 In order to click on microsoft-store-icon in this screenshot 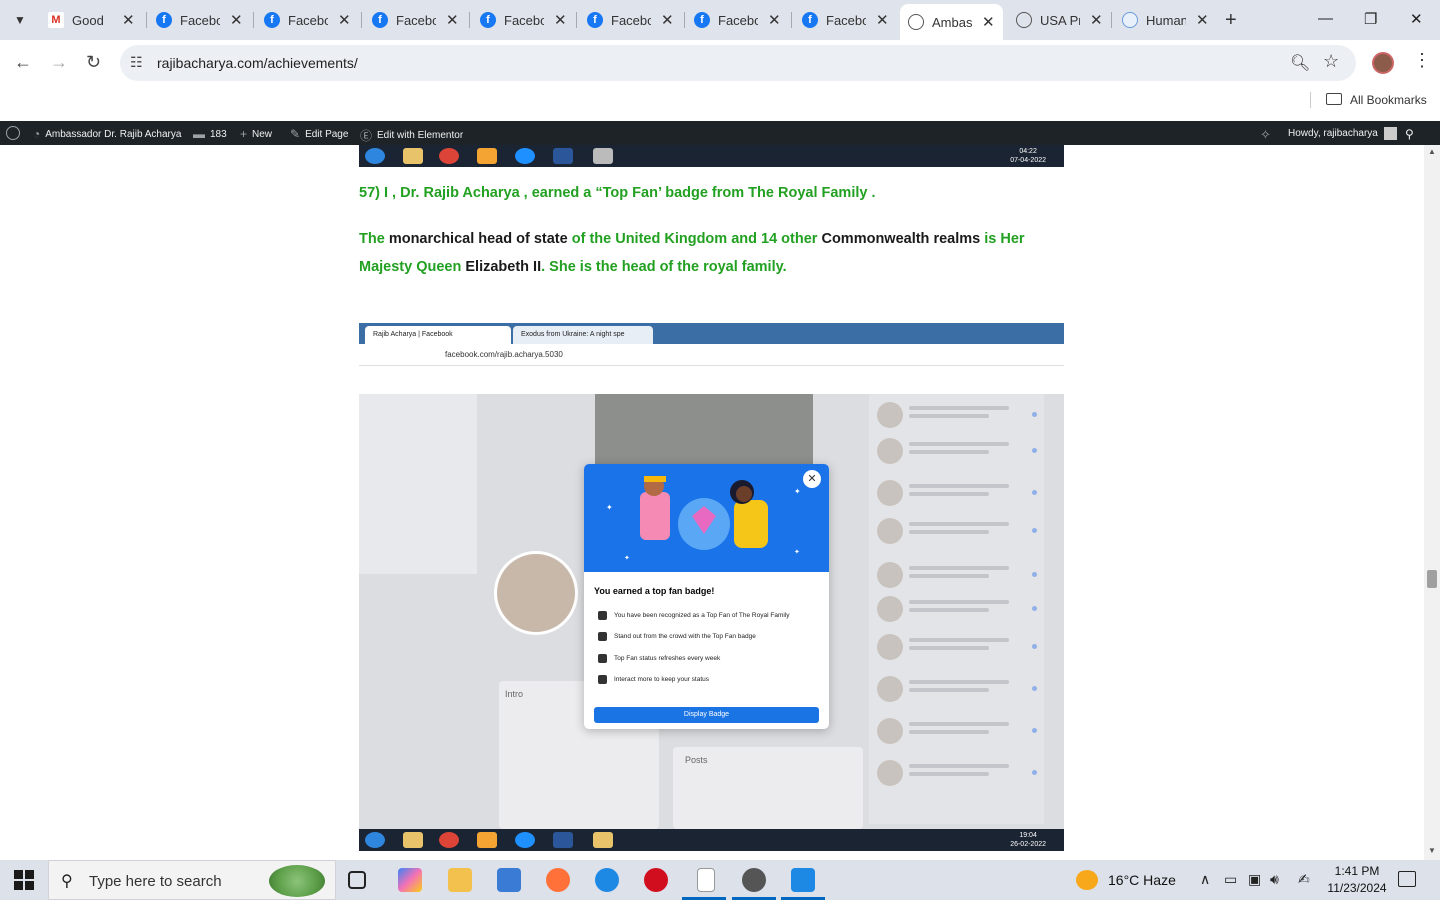, I will do `click(509, 880)`.